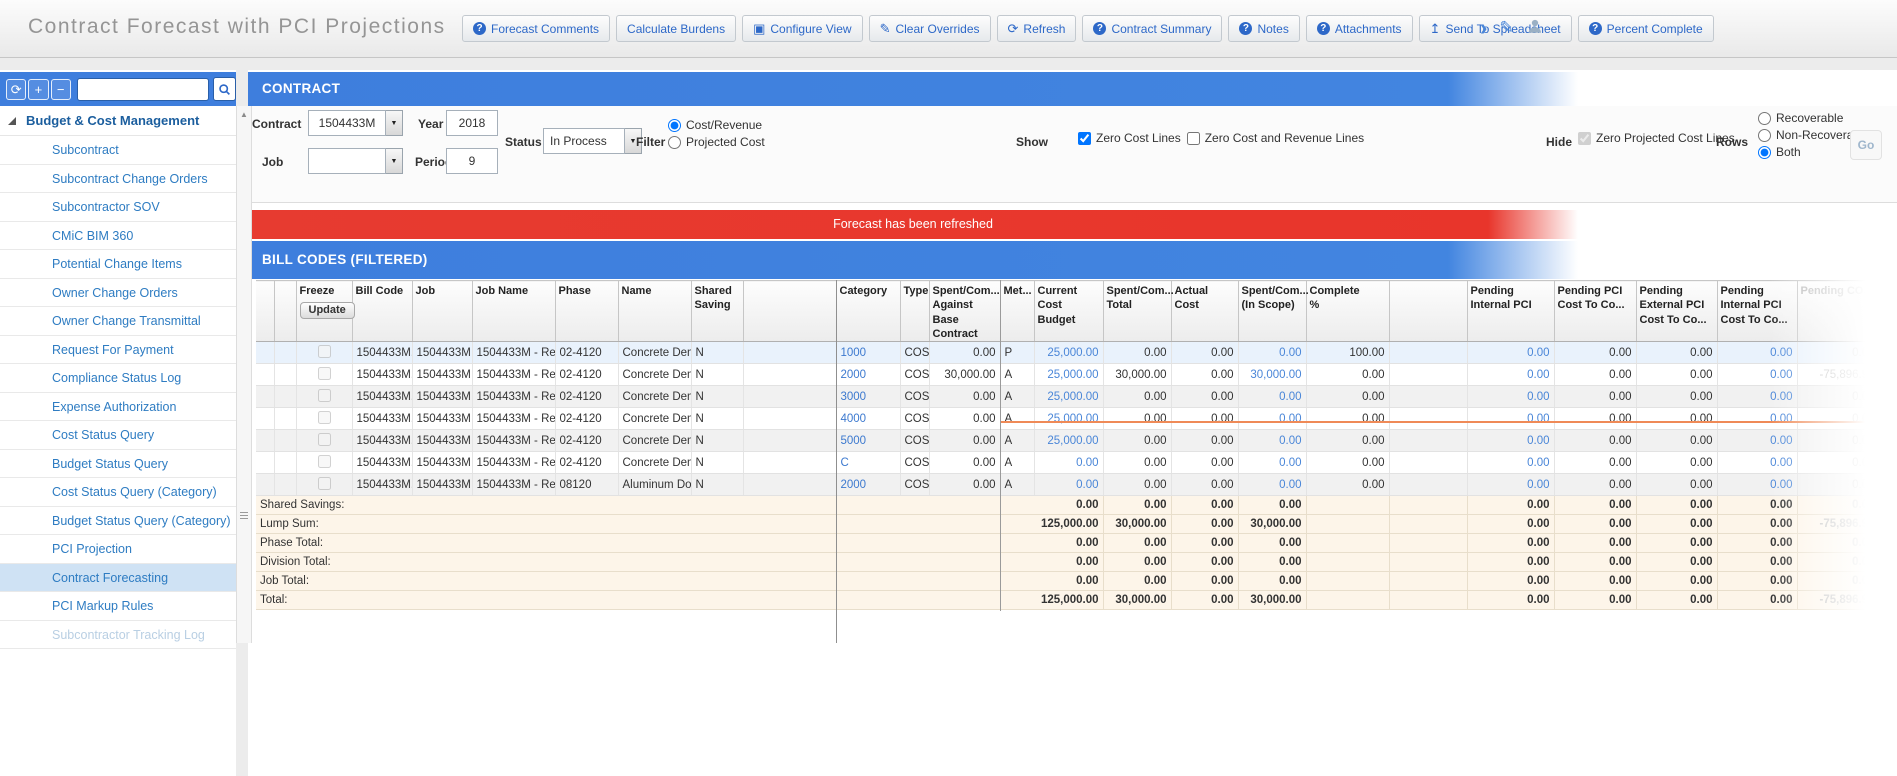  Describe the element at coordinates (244, 374) in the screenshot. I see `splitter-scrollbar: ▲` at that location.